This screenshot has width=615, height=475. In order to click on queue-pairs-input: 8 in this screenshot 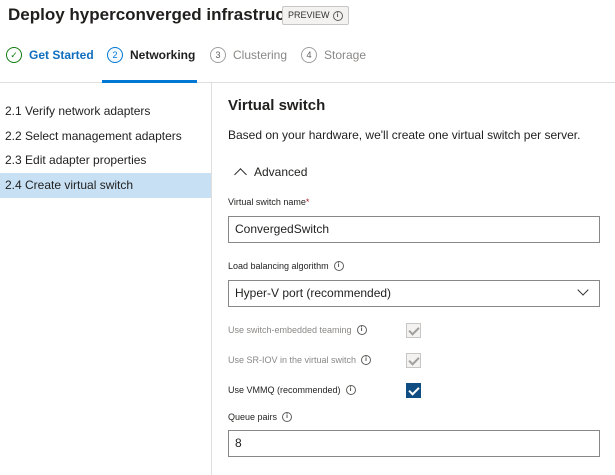, I will do `click(414, 443)`.